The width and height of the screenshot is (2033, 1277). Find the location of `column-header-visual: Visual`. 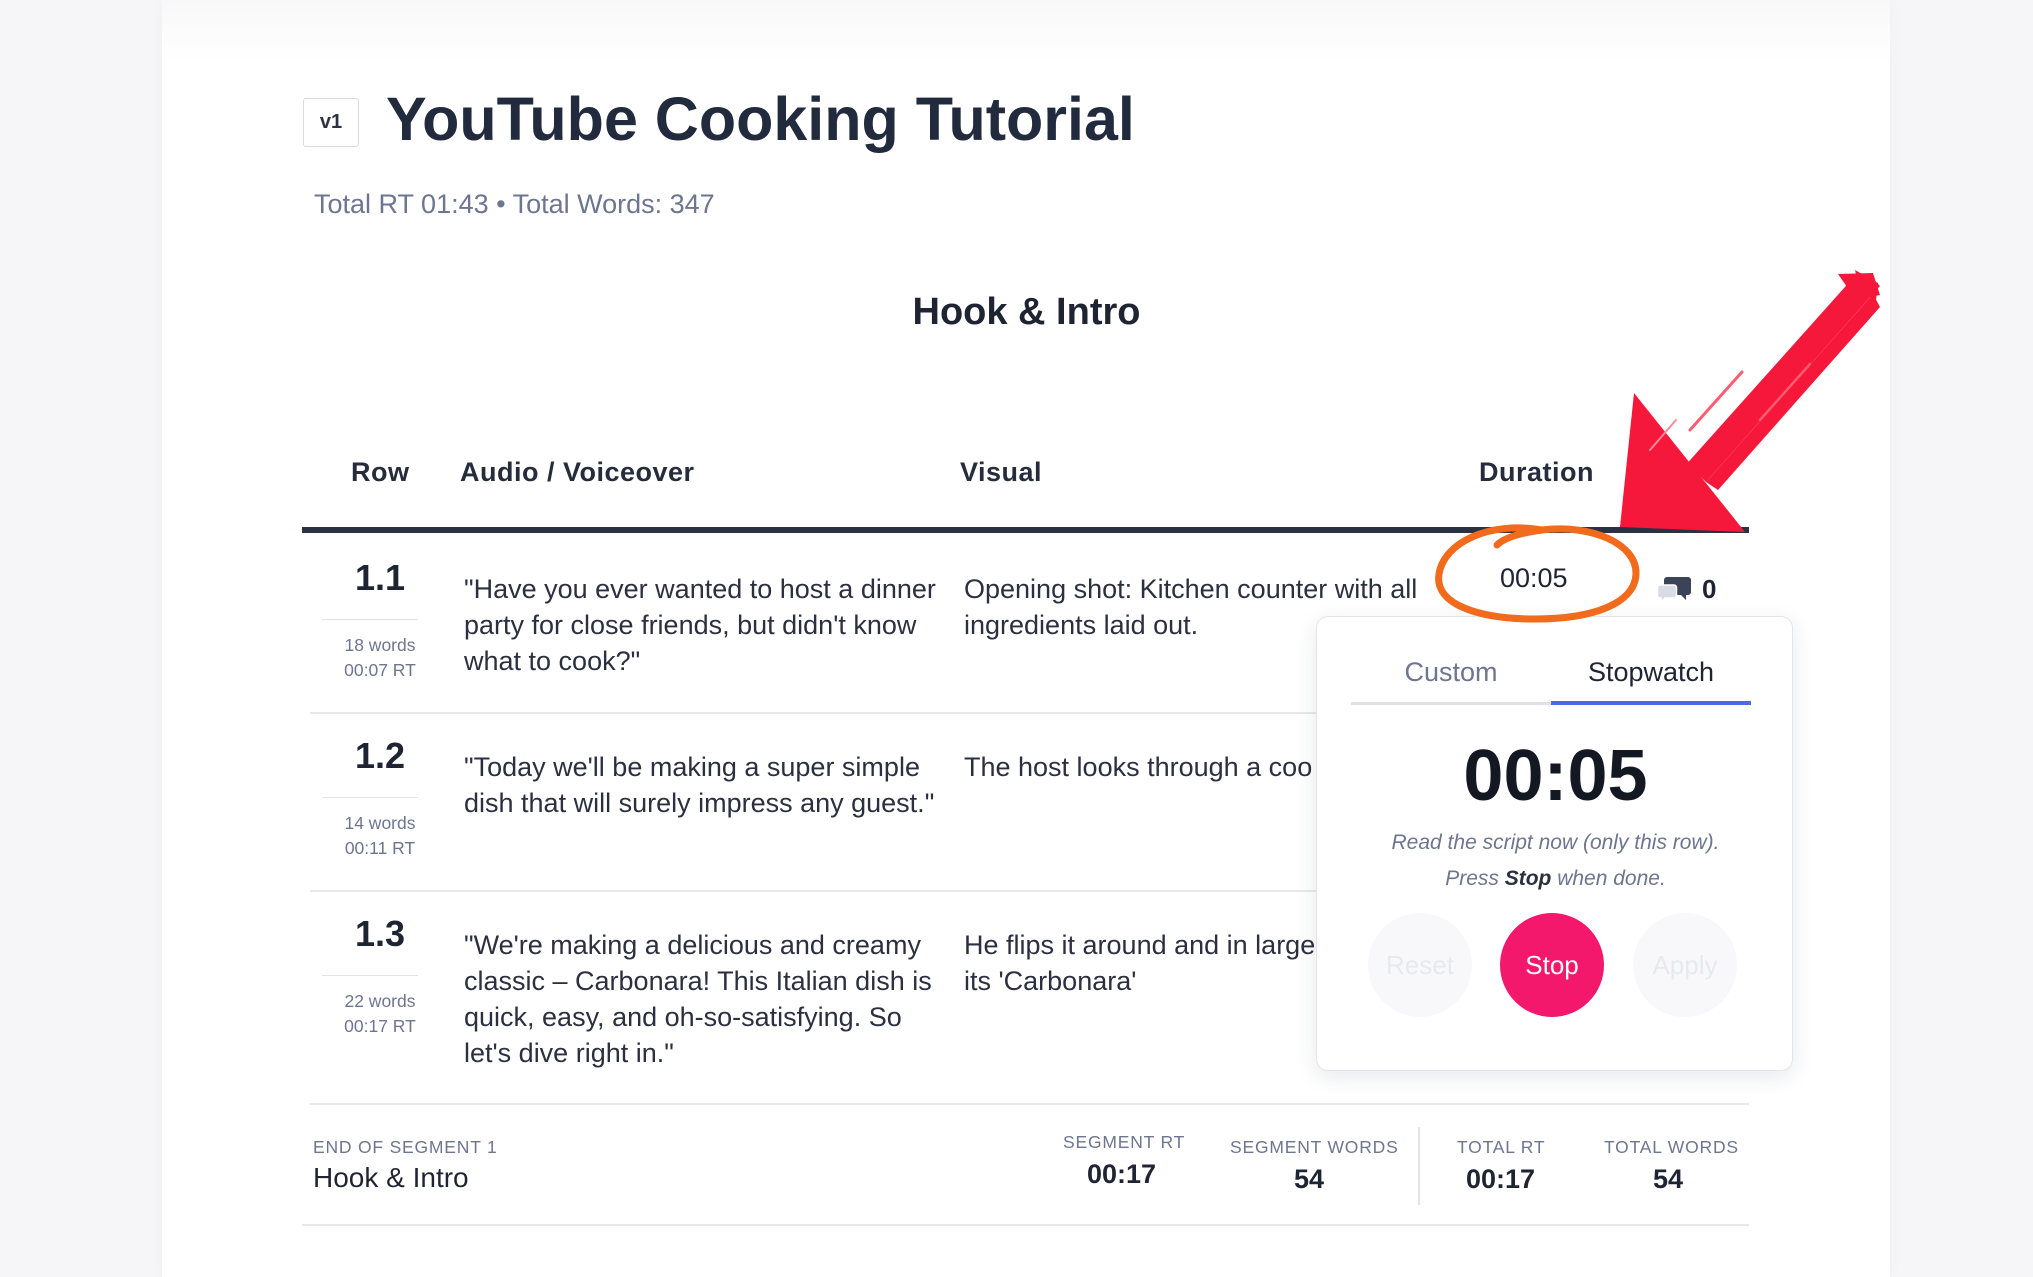

column-header-visual: Visual is located at coordinates (1001, 472).